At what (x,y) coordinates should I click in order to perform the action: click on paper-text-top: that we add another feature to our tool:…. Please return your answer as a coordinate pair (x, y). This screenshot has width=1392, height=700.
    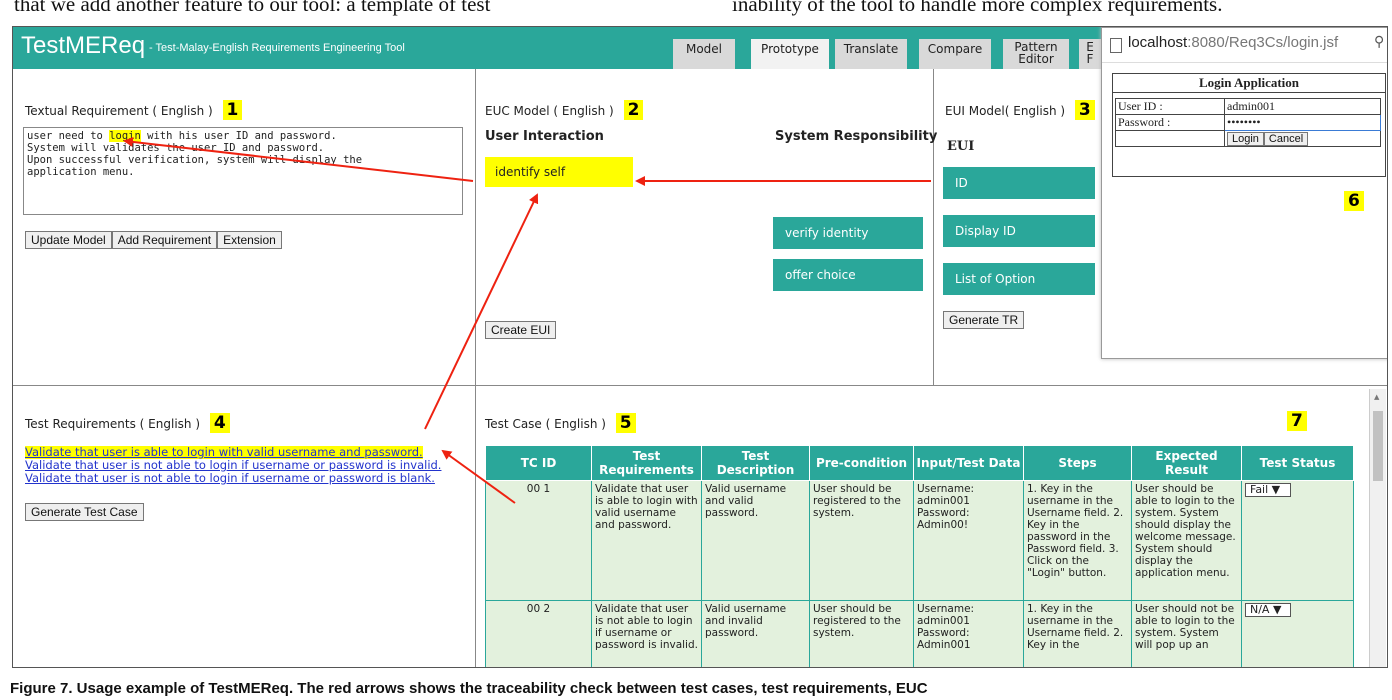
    Looking at the image, I should click on (696, 13).